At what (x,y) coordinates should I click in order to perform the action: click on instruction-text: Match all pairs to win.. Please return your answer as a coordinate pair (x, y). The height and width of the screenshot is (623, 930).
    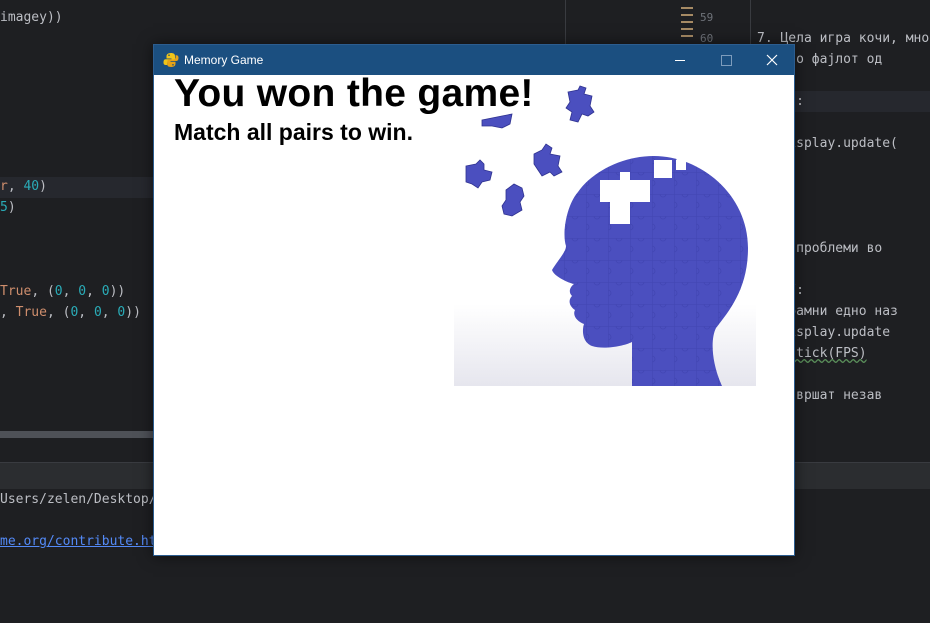
    Looking at the image, I should click on (293, 132).